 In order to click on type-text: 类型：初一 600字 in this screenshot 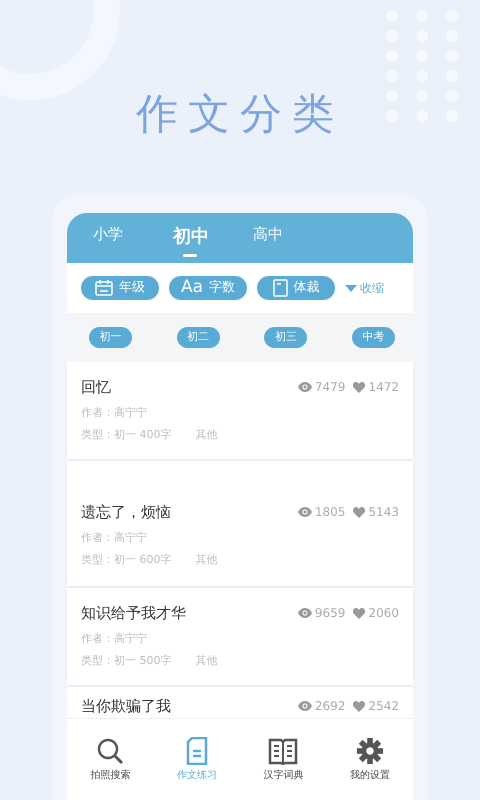, I will do `click(126, 560)`.